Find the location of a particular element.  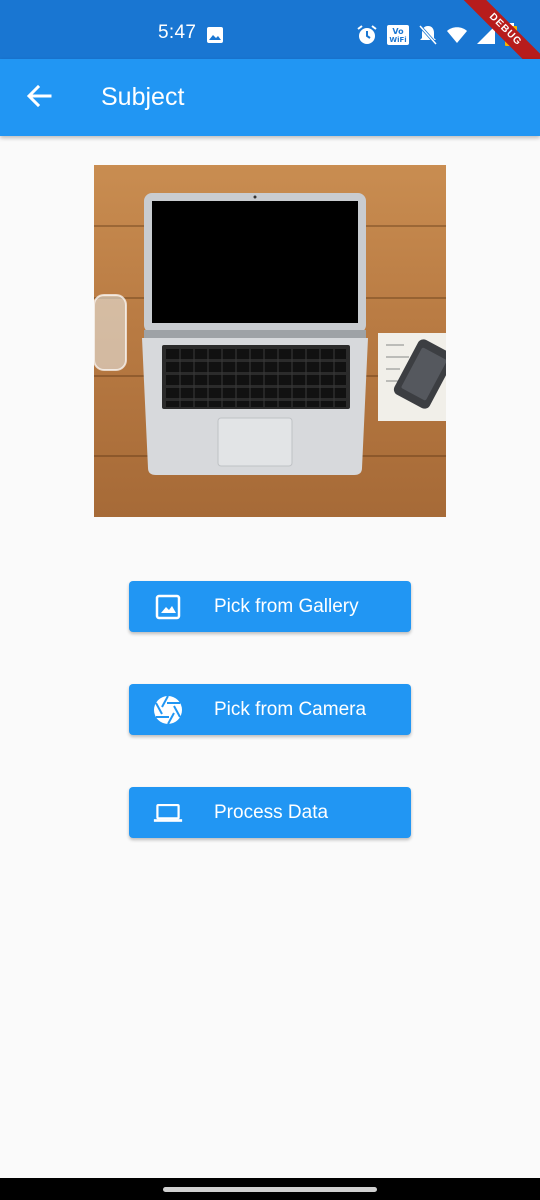

image-icon is located at coordinates (168, 607).